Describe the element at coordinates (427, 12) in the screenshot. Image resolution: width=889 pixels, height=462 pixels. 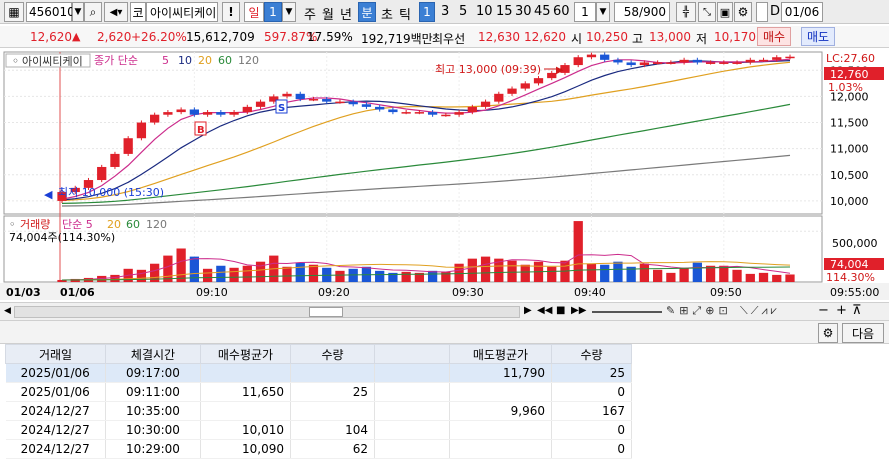
I see `interval-1: 1` at that location.